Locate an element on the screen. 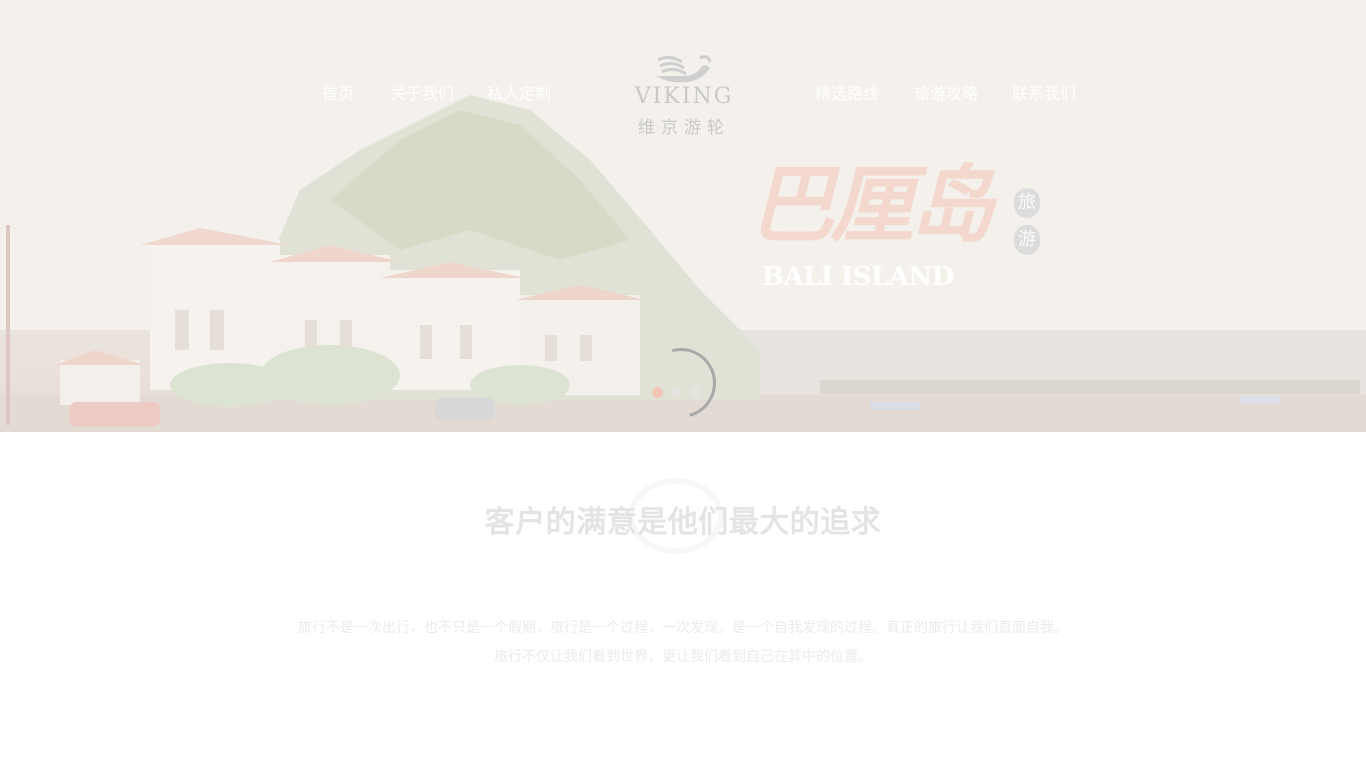 The image size is (1366, 768). nav-item-about: 关于我们 is located at coordinates (422, 92).